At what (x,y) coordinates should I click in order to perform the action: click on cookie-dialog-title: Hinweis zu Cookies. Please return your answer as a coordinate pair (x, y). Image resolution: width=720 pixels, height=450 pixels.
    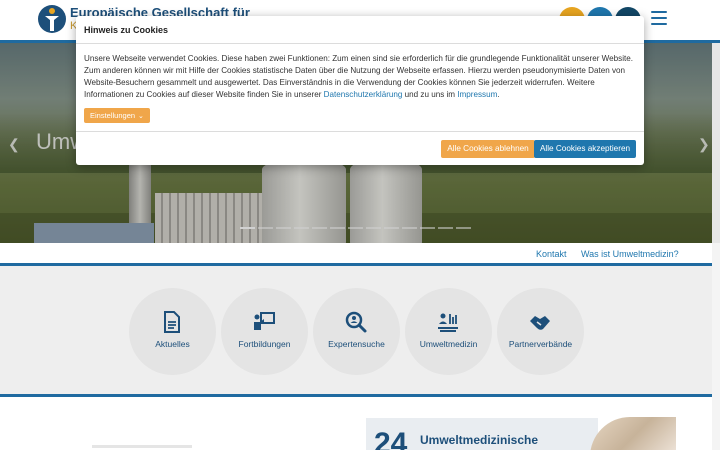
    Looking at the image, I should click on (126, 30).